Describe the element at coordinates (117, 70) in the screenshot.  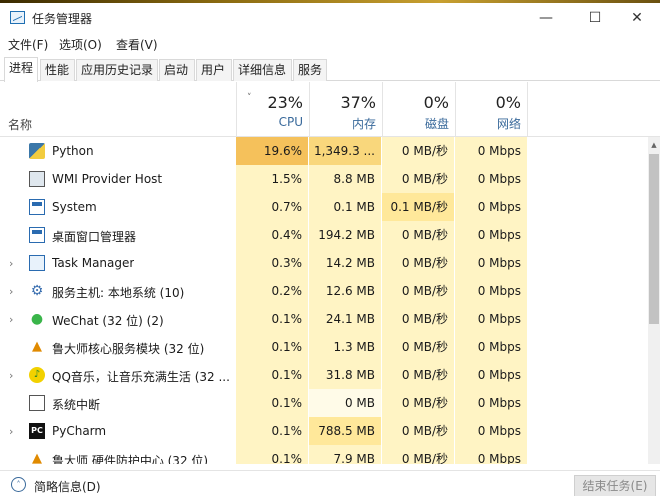
I see `tab-app-history: 应用历史记录` at that location.